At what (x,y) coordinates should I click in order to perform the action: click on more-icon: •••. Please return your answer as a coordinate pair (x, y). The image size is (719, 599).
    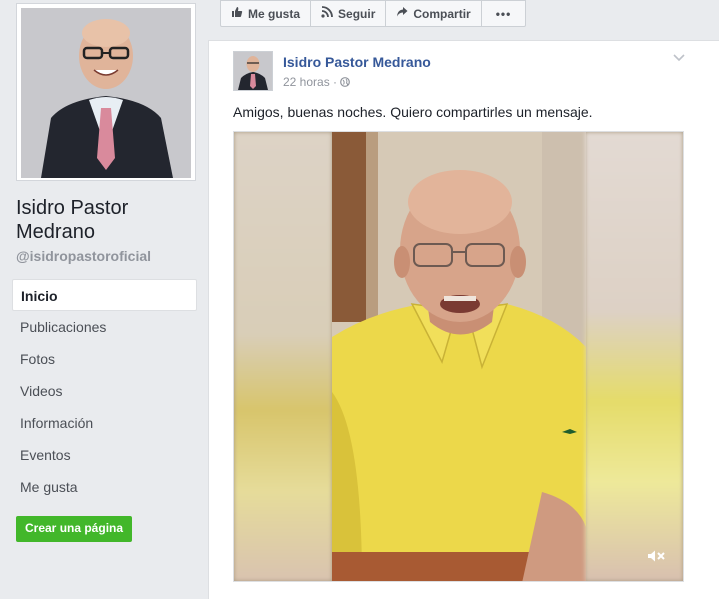
    Looking at the image, I should click on (503, 13).